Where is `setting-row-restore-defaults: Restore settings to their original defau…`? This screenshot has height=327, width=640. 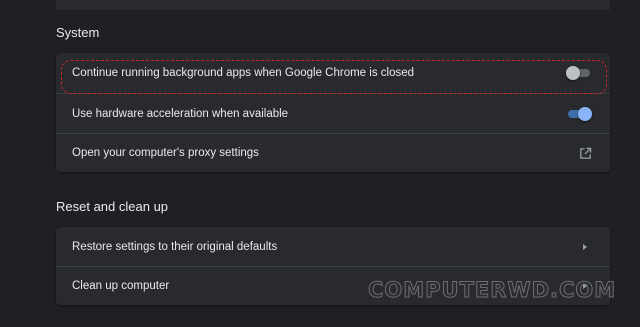 setting-row-restore-defaults: Restore settings to their original defau… is located at coordinates (333, 246).